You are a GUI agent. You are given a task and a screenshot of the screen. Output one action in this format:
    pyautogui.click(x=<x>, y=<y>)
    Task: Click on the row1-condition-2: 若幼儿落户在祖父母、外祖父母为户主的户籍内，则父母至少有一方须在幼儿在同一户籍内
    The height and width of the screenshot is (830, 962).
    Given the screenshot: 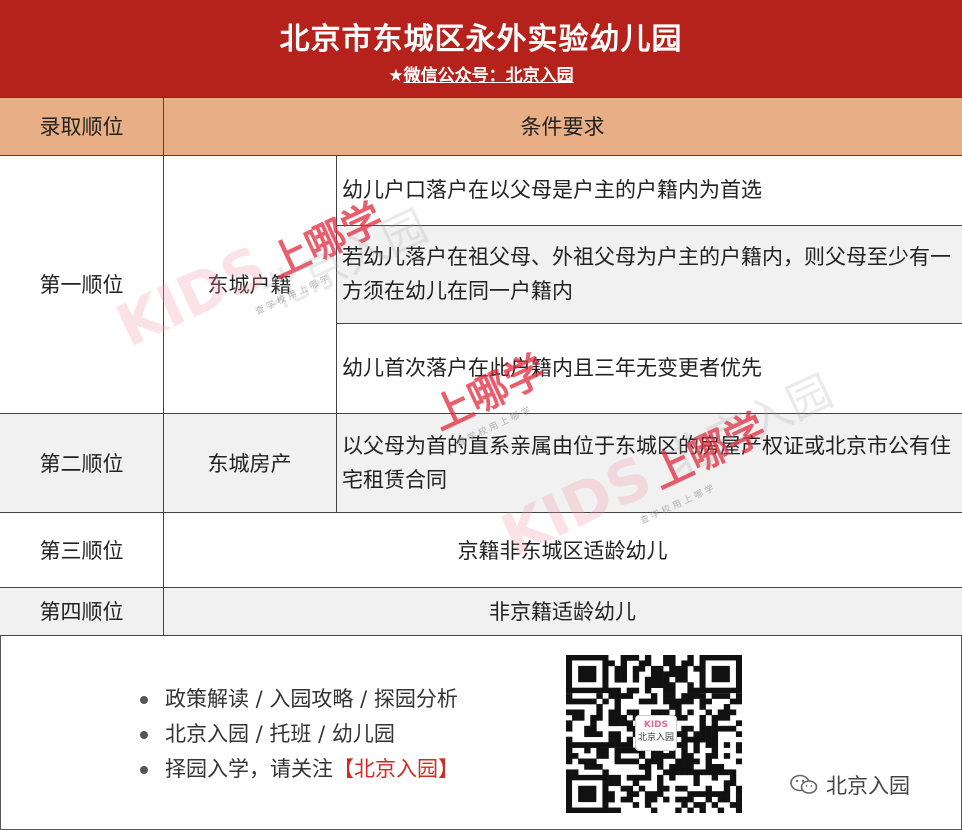 What is the action you would take?
    pyautogui.click(x=649, y=274)
    